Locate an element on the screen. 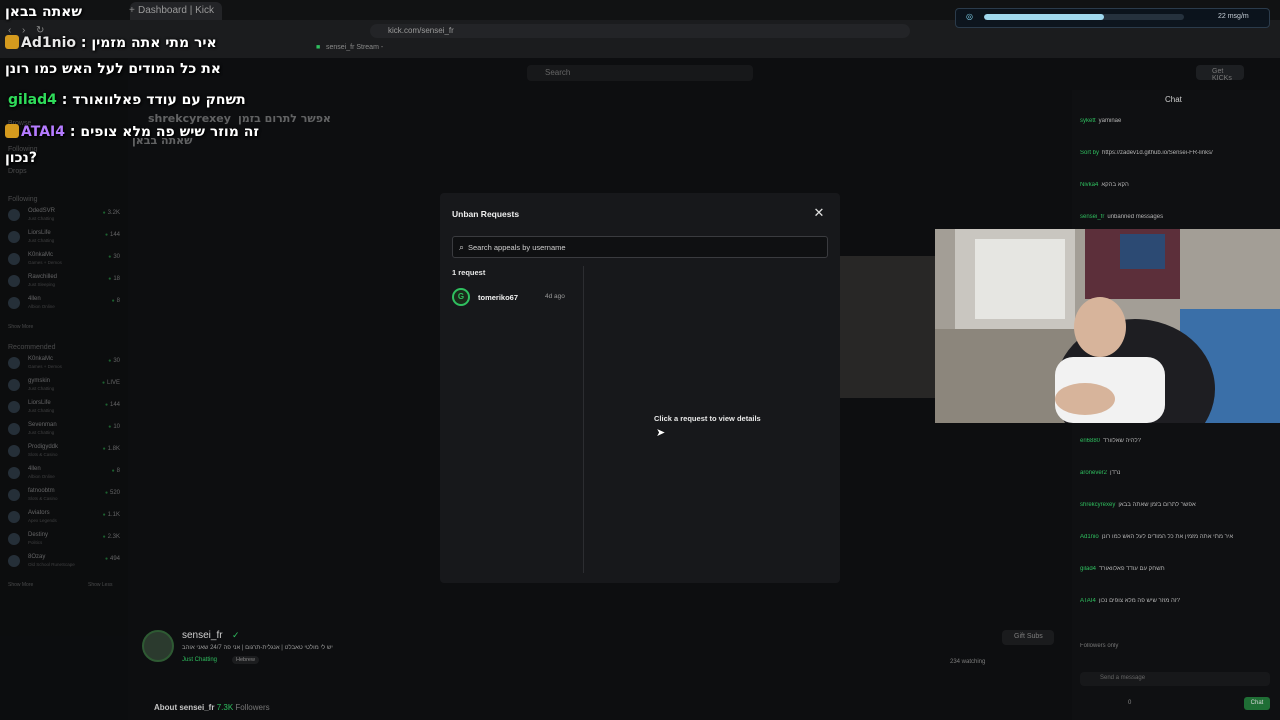 The image size is (1280, 720). chat-username: gilad4 is located at coordinates (1088, 569).